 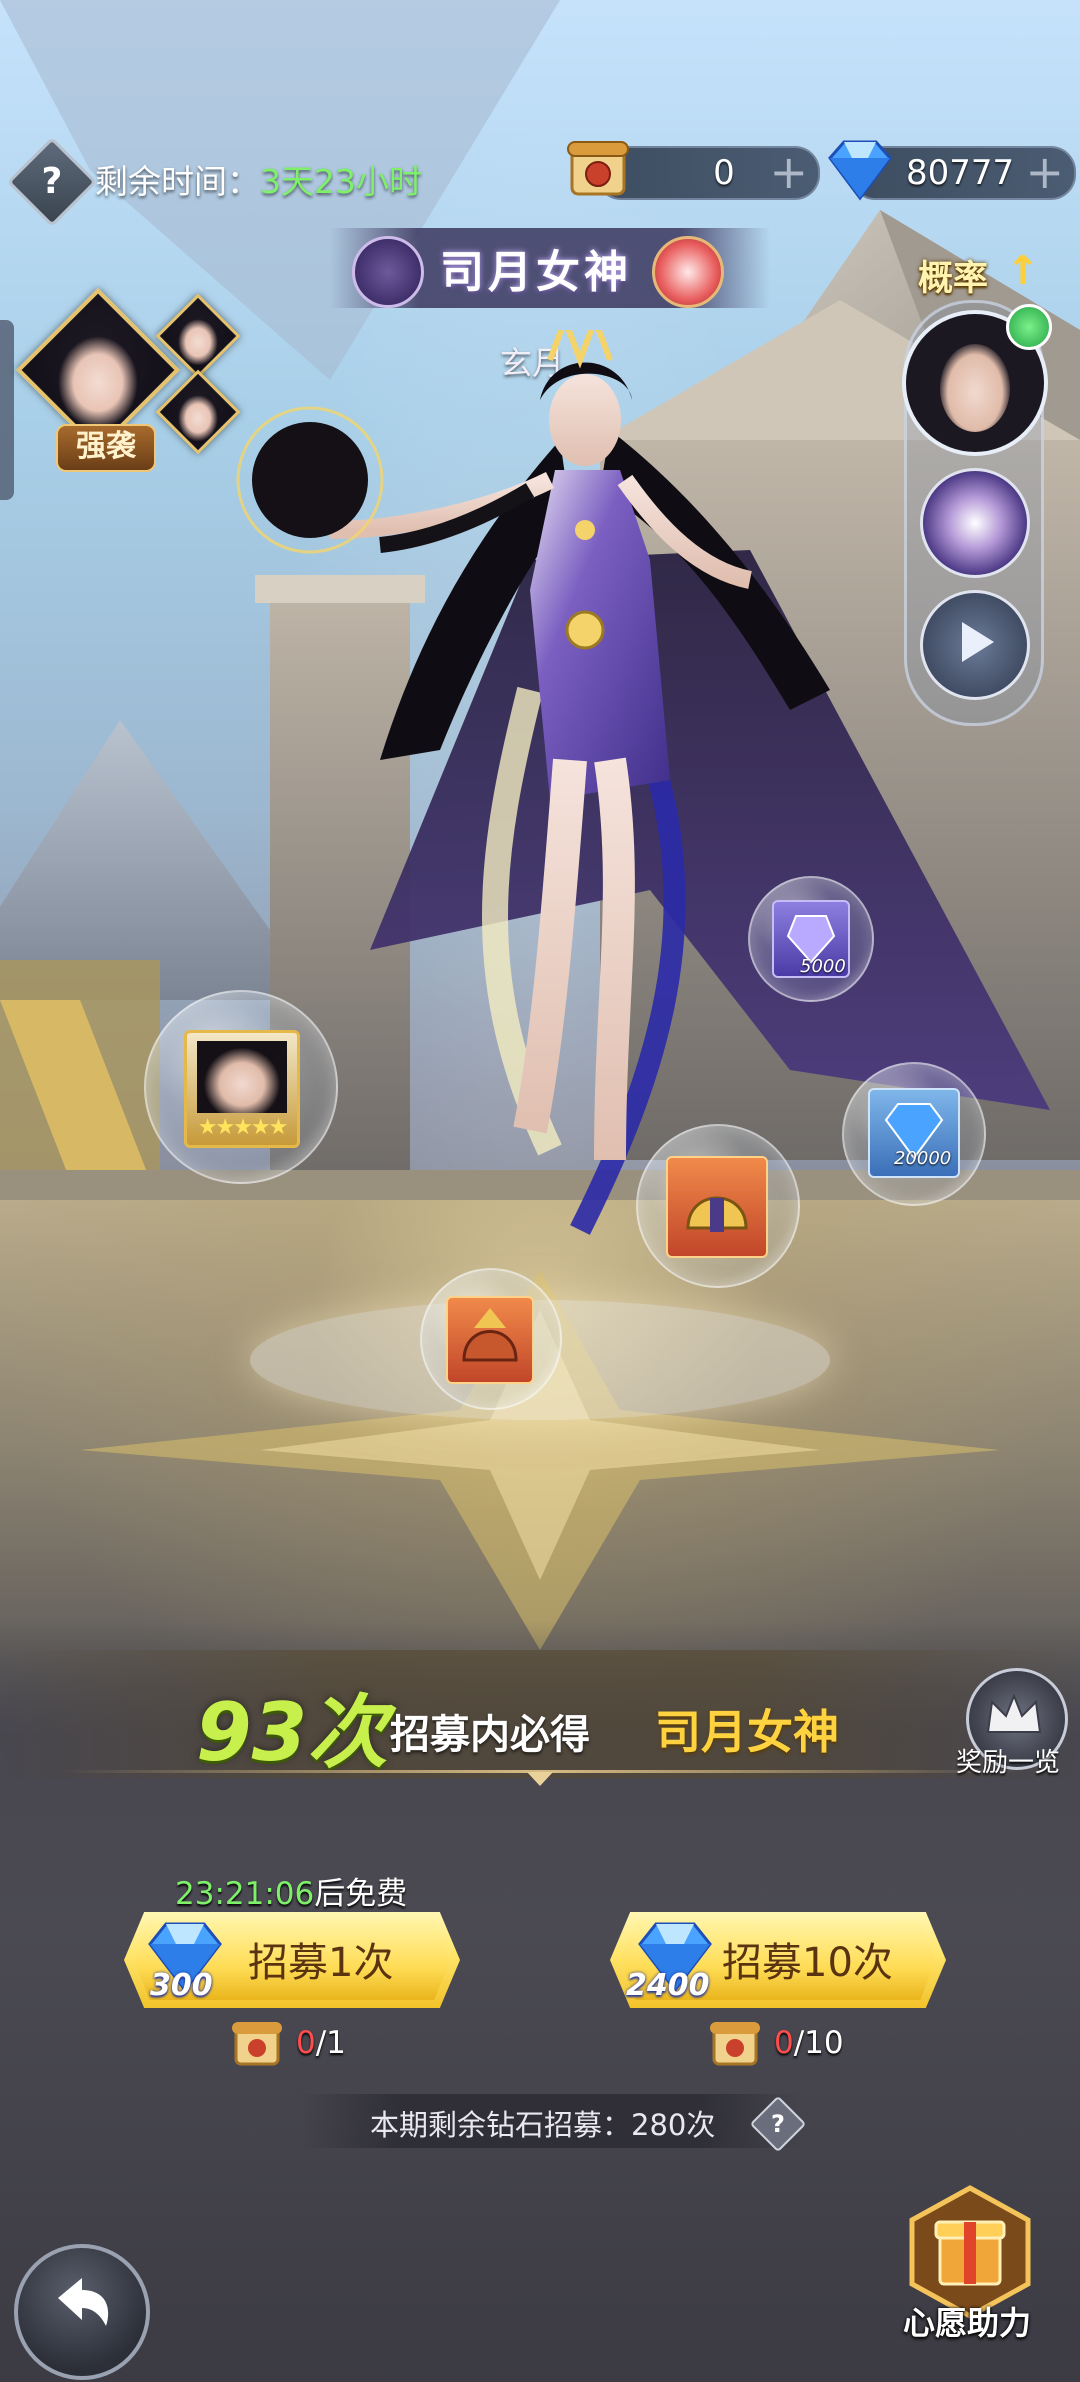 What do you see at coordinates (388, 272) in the screenshot?
I see `faction-icon` at bounding box center [388, 272].